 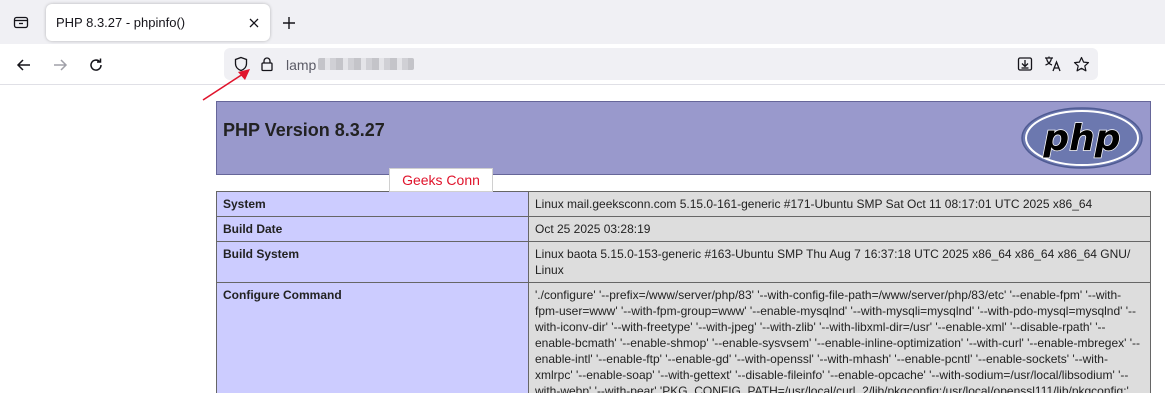 What do you see at coordinates (582, 22) in the screenshot?
I see `tab-strip: PHP 8.3.27 - phpinfo()` at bounding box center [582, 22].